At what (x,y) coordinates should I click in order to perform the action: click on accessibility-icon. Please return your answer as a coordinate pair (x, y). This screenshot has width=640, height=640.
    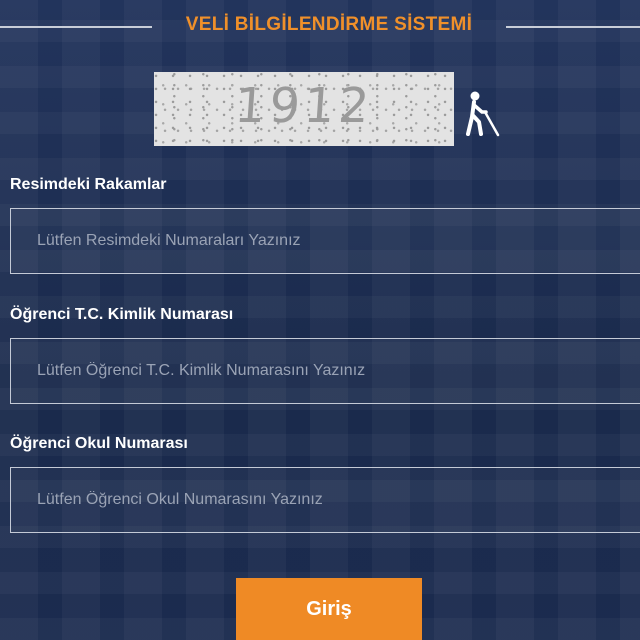
    Looking at the image, I should click on (481, 114).